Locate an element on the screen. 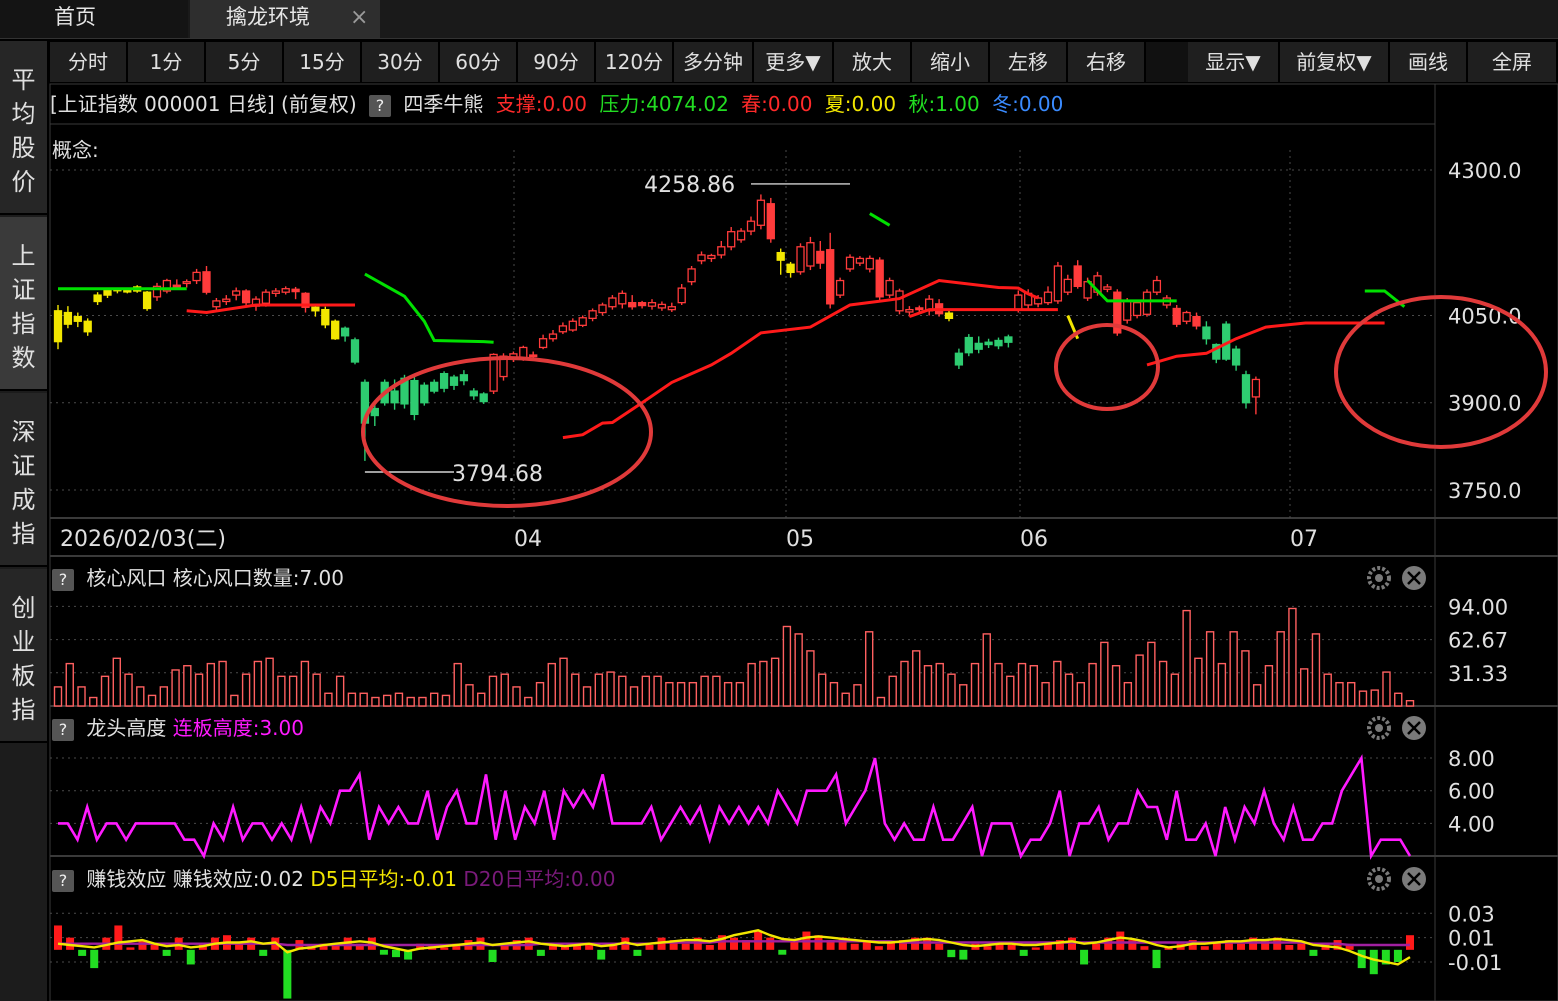  panel3-help-icon: ? is located at coordinates (63, 880).